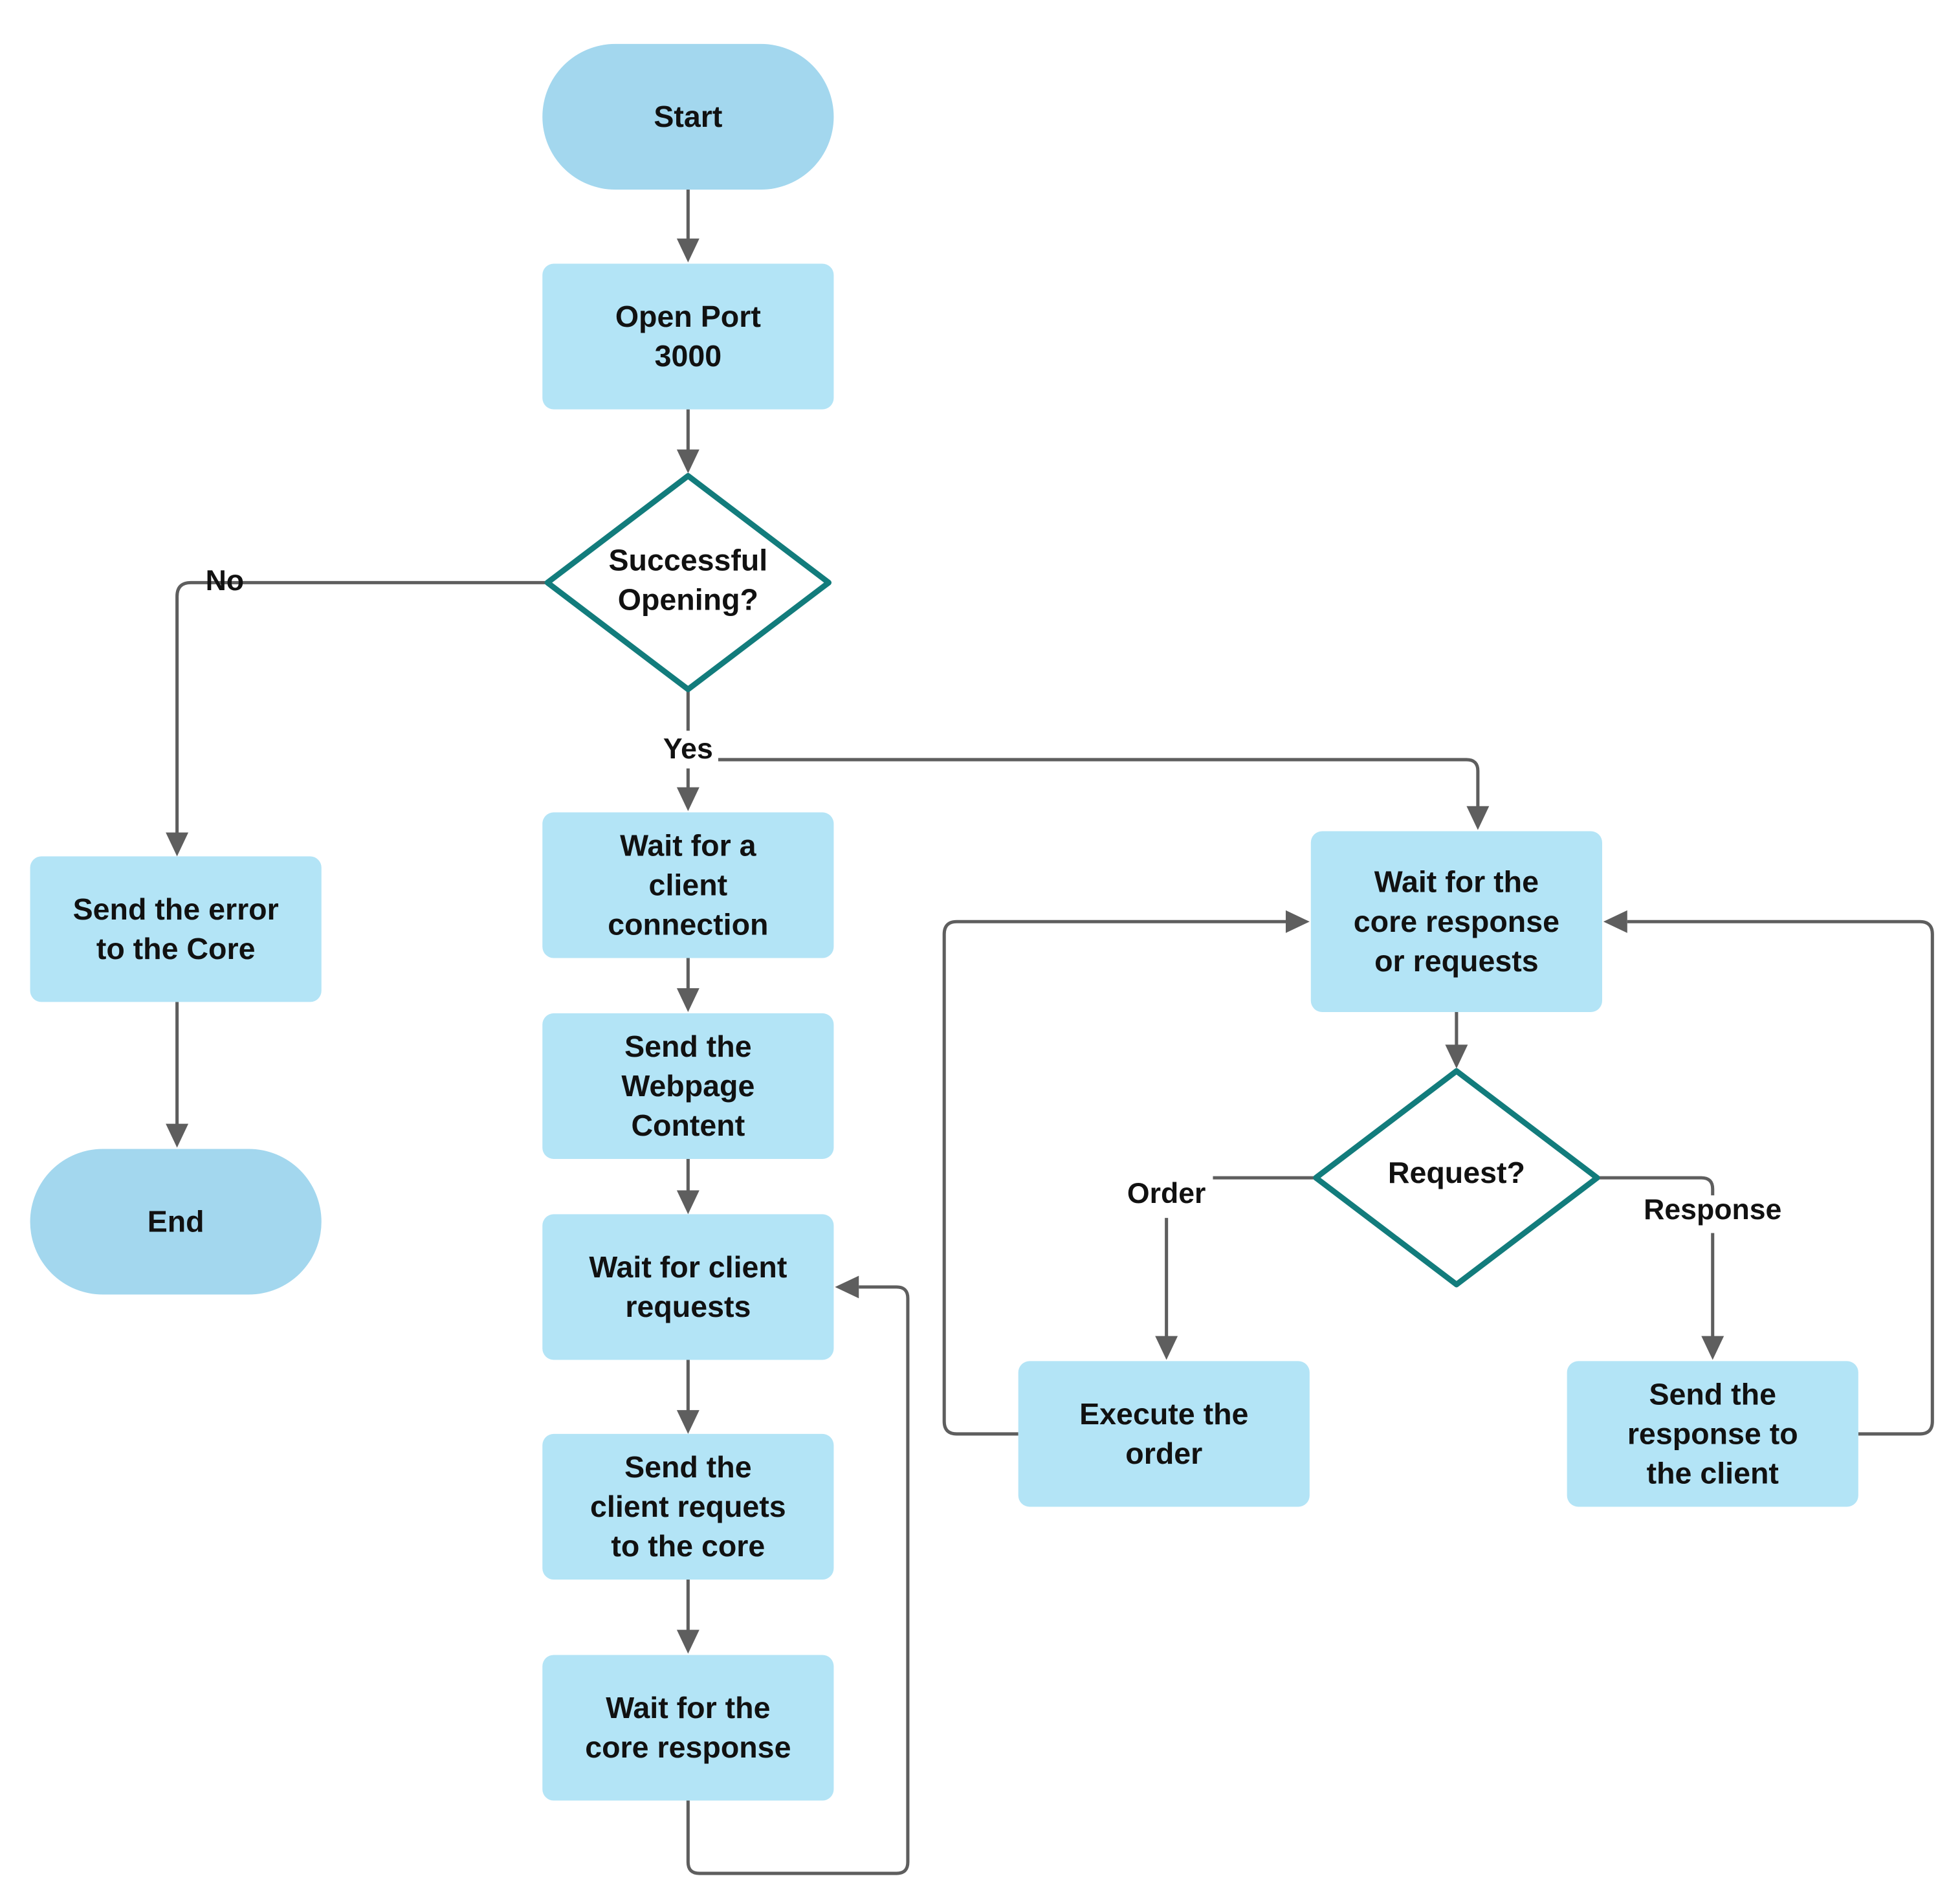  I want to click on node-label-line: response to, so click(1712, 1433).